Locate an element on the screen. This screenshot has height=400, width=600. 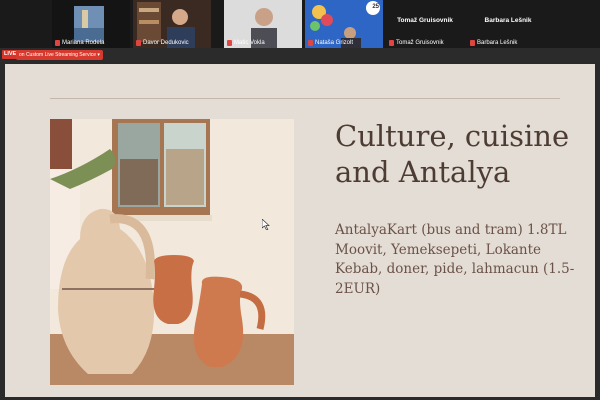
slide-title-line: and Antalya is located at coordinates (423, 171).